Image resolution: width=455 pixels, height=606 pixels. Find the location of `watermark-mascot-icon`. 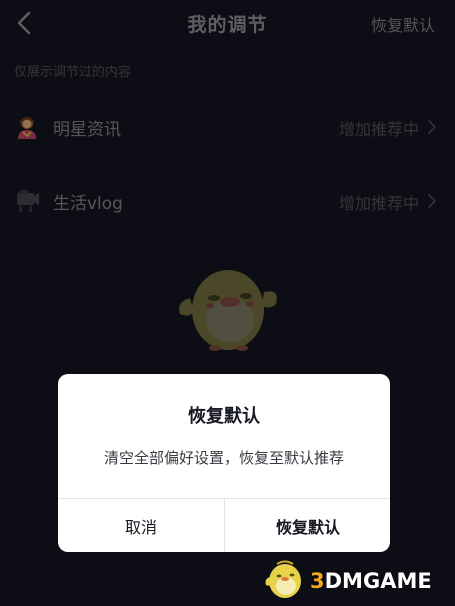

watermark-mascot-icon is located at coordinates (283, 579).